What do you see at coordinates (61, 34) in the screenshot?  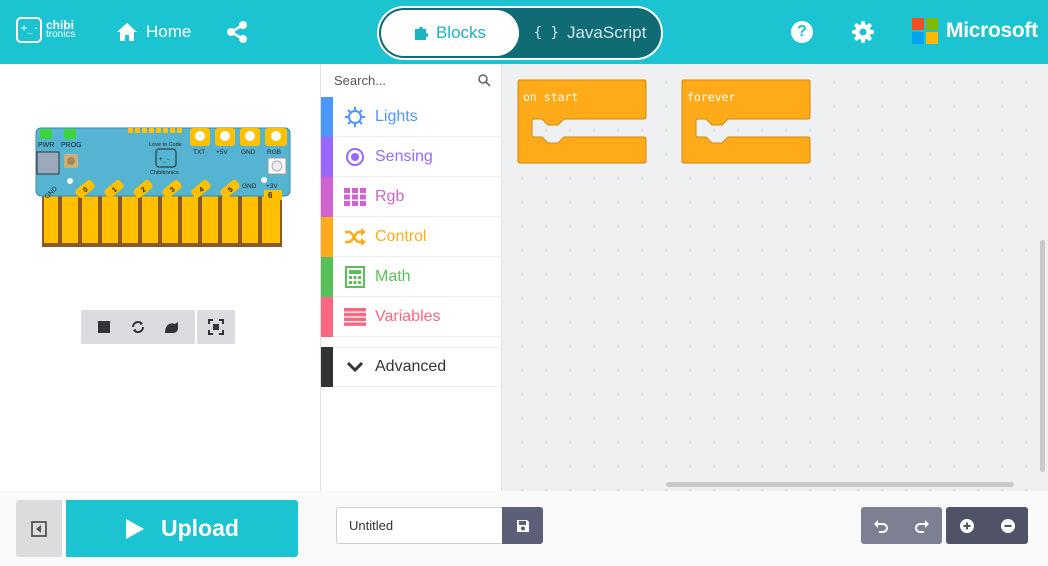 I see `logo-text-bottom: tronics` at bounding box center [61, 34].